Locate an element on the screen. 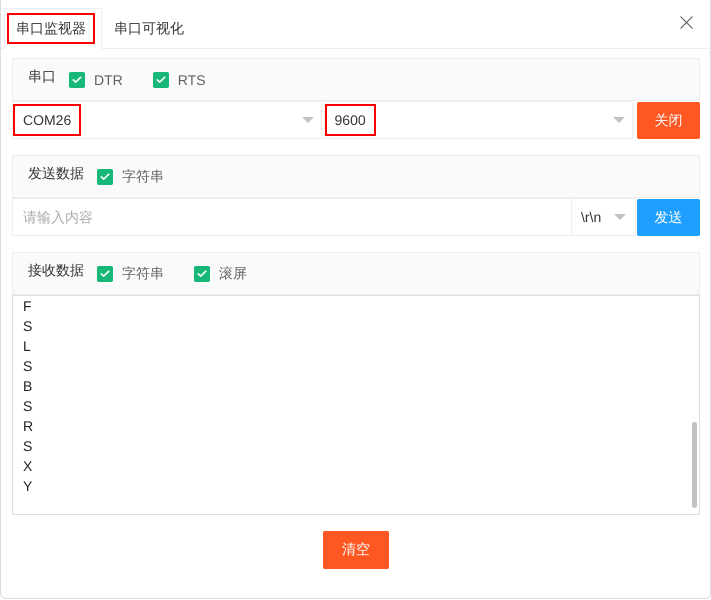  checkbox-label: RTS is located at coordinates (192, 80).